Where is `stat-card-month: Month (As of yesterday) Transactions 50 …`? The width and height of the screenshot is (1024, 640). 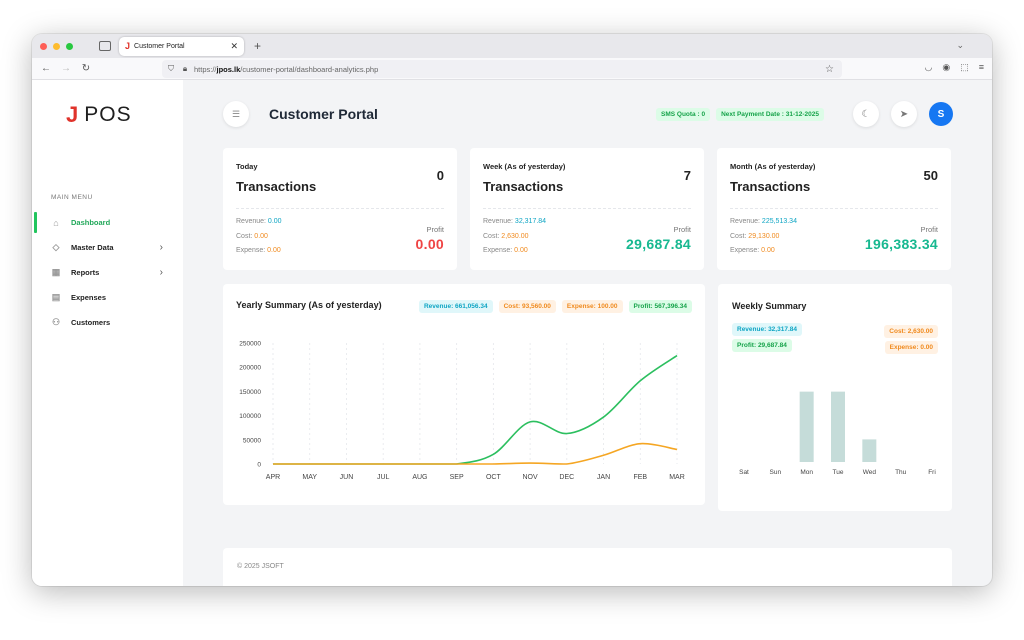
stat-card-month: Month (As of yesterday) Transactions 50 … is located at coordinates (834, 209).